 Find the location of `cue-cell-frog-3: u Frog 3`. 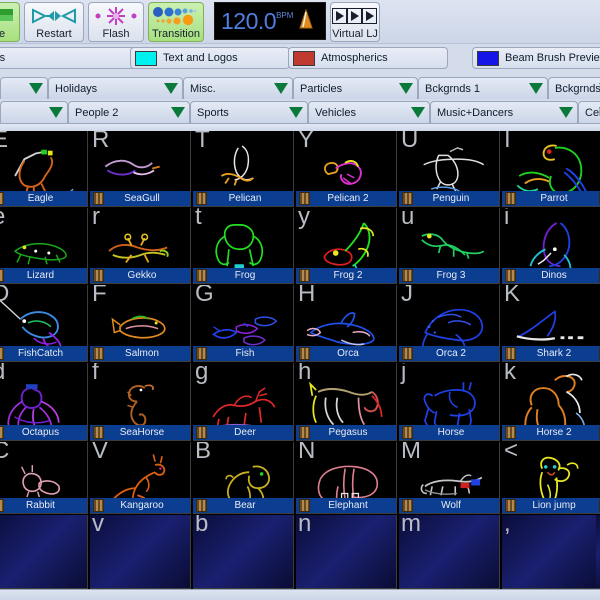

cue-cell-frog-3: u Frog 3 is located at coordinates (449, 246).